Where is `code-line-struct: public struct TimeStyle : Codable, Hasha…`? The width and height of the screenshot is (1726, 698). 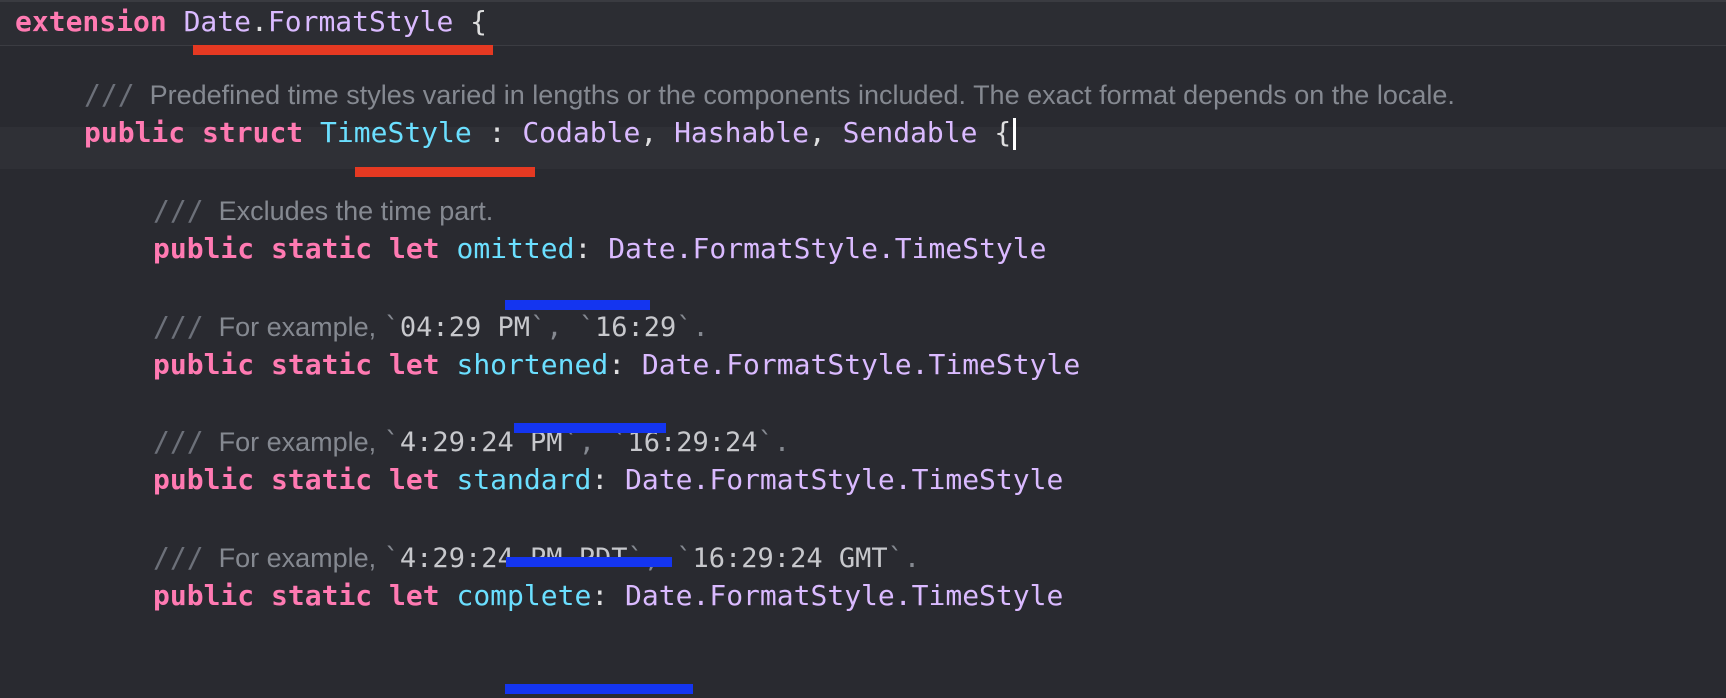
code-line-struct: public struct TimeStyle : Codable, Hasha… is located at coordinates (550, 133).